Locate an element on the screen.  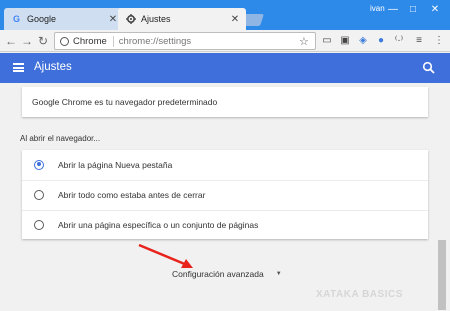
layers-icon: ≡ is located at coordinates (419, 41).